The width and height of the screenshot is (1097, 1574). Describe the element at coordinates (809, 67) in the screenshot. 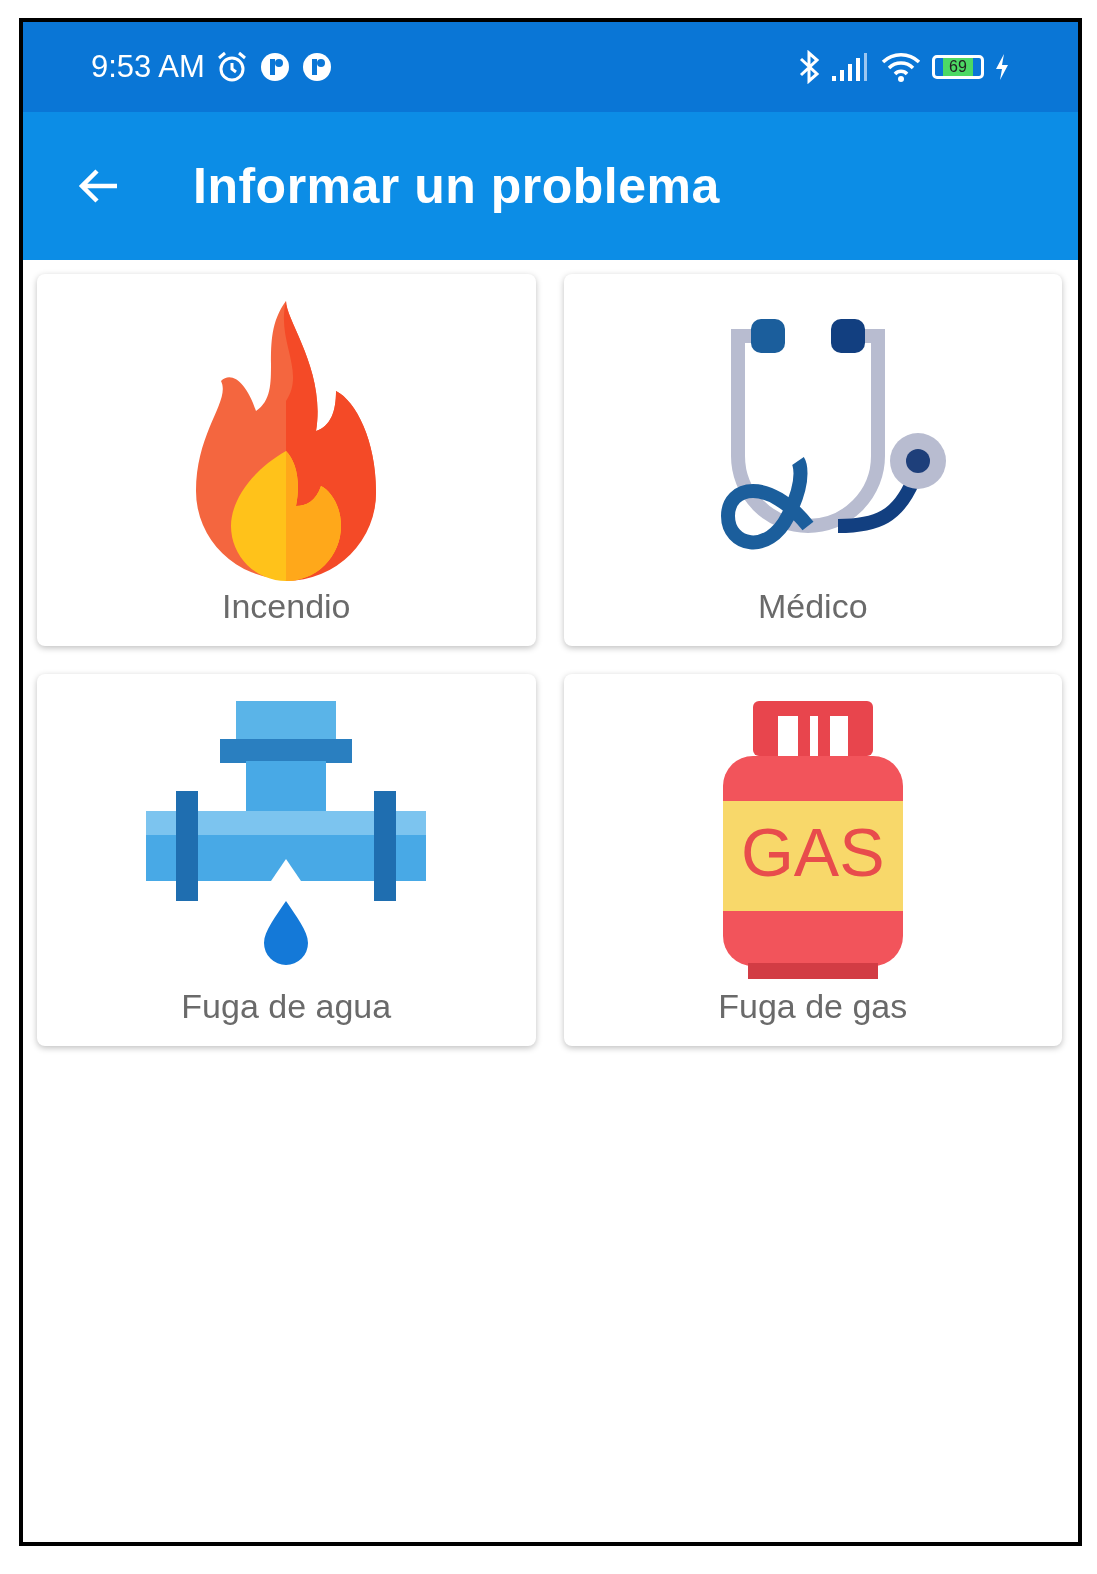

I see `bluetooth-icon` at that location.